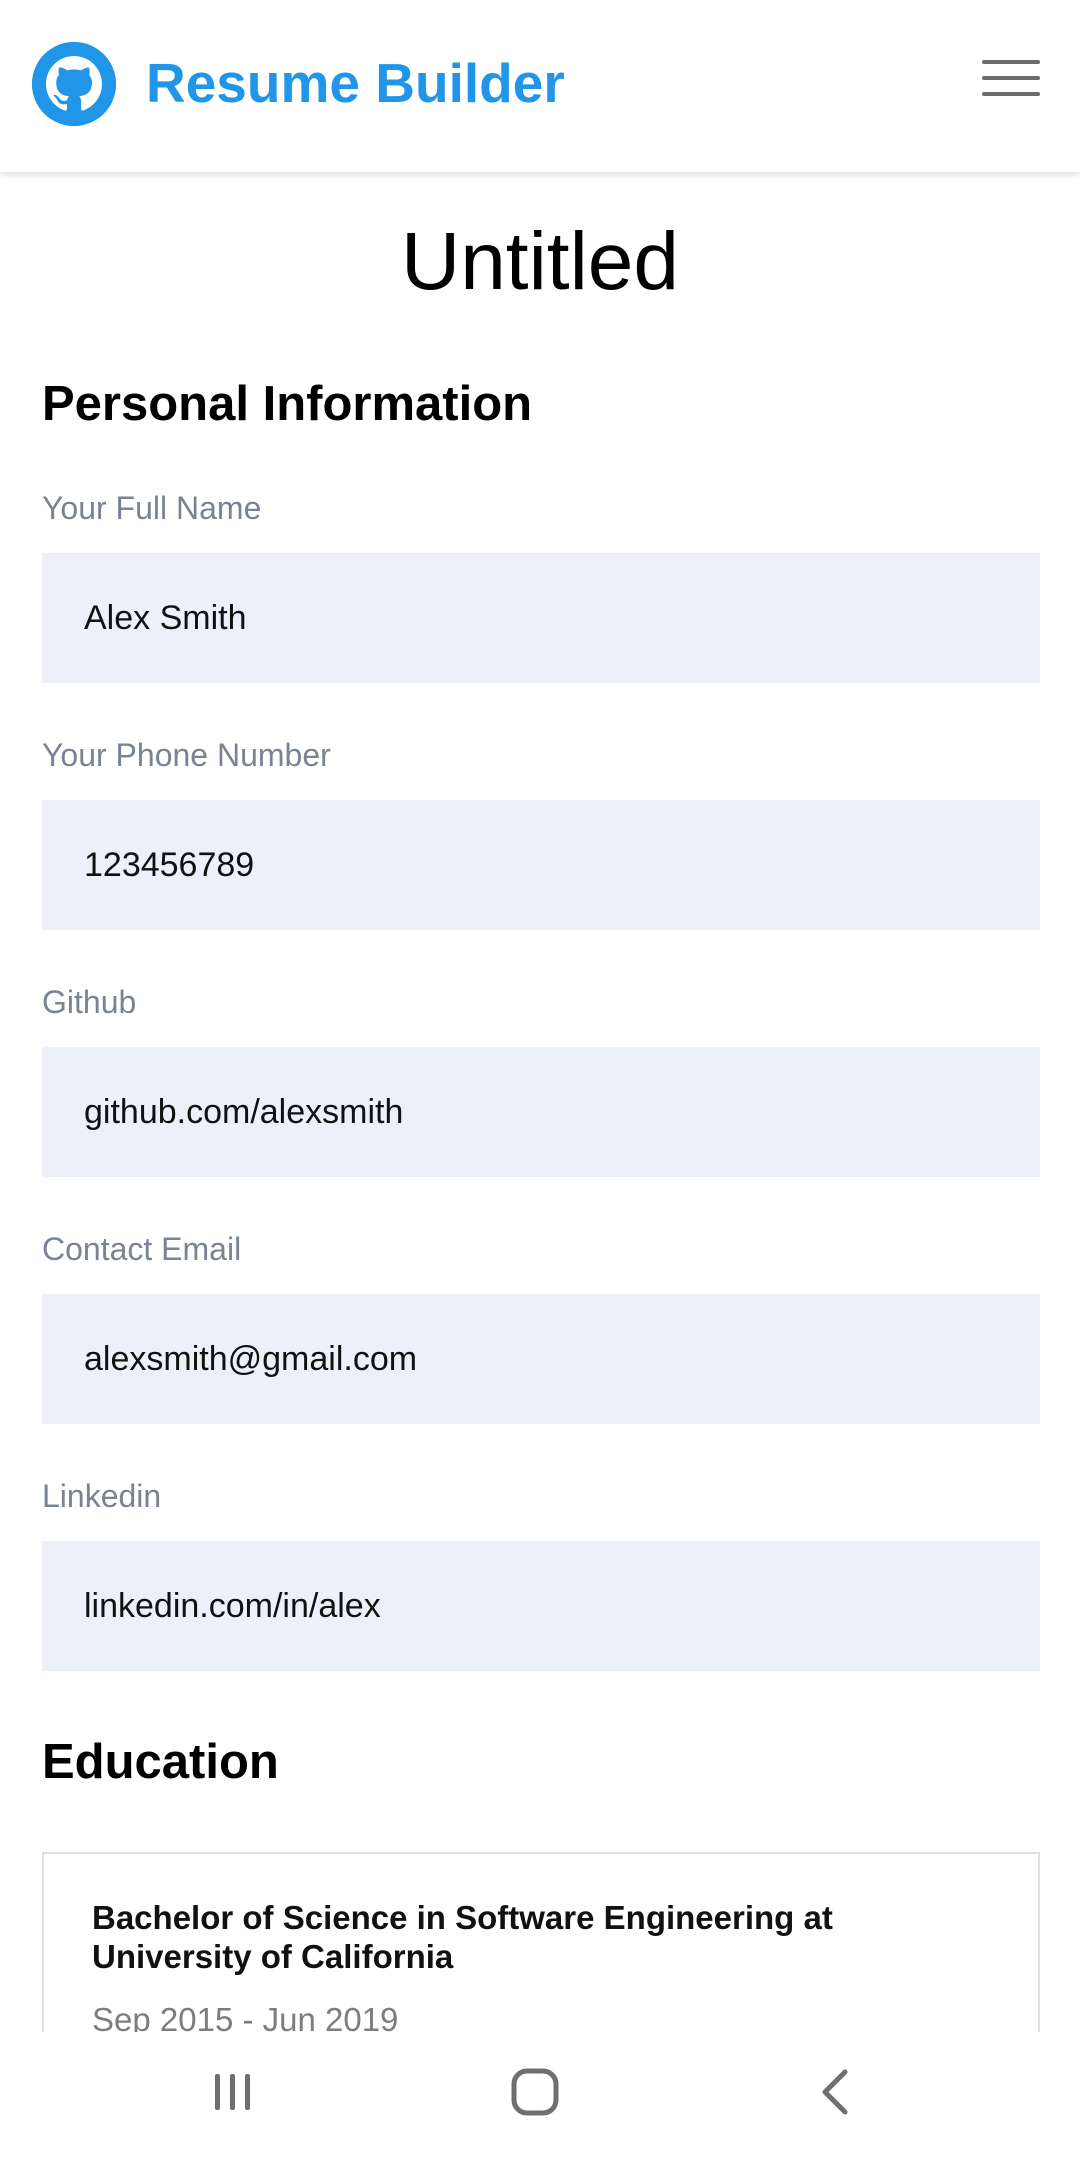 The width and height of the screenshot is (1080, 2160). I want to click on github-label: Github, so click(89, 1002).